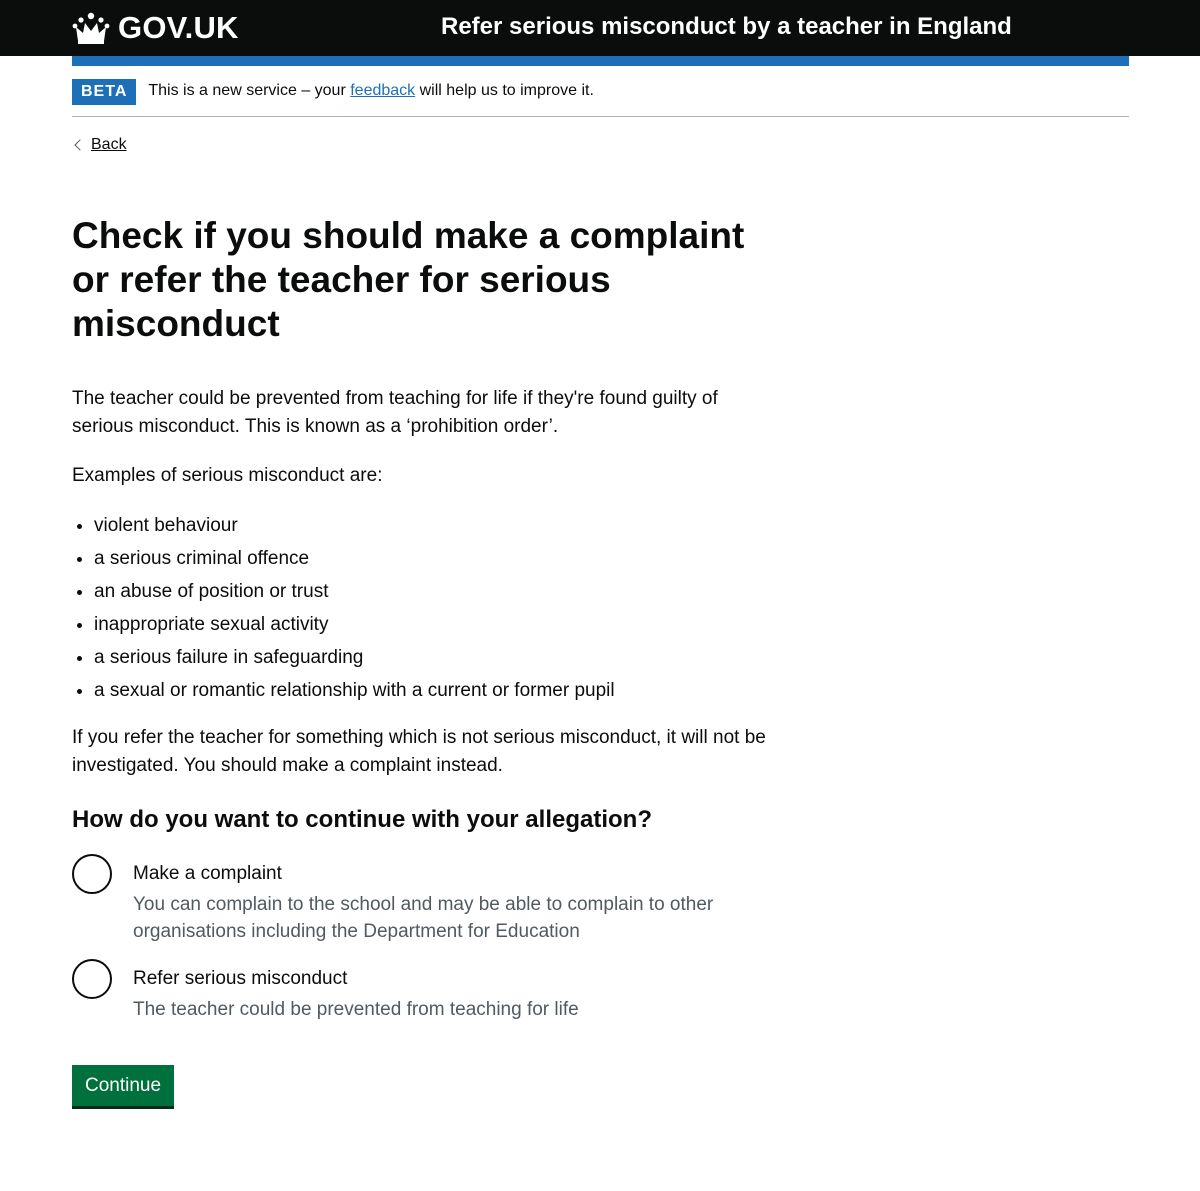 This screenshot has height=1191, width=1200. Describe the element at coordinates (249, 90) in the screenshot. I see `phase-text-before: This is a new service – your` at that location.